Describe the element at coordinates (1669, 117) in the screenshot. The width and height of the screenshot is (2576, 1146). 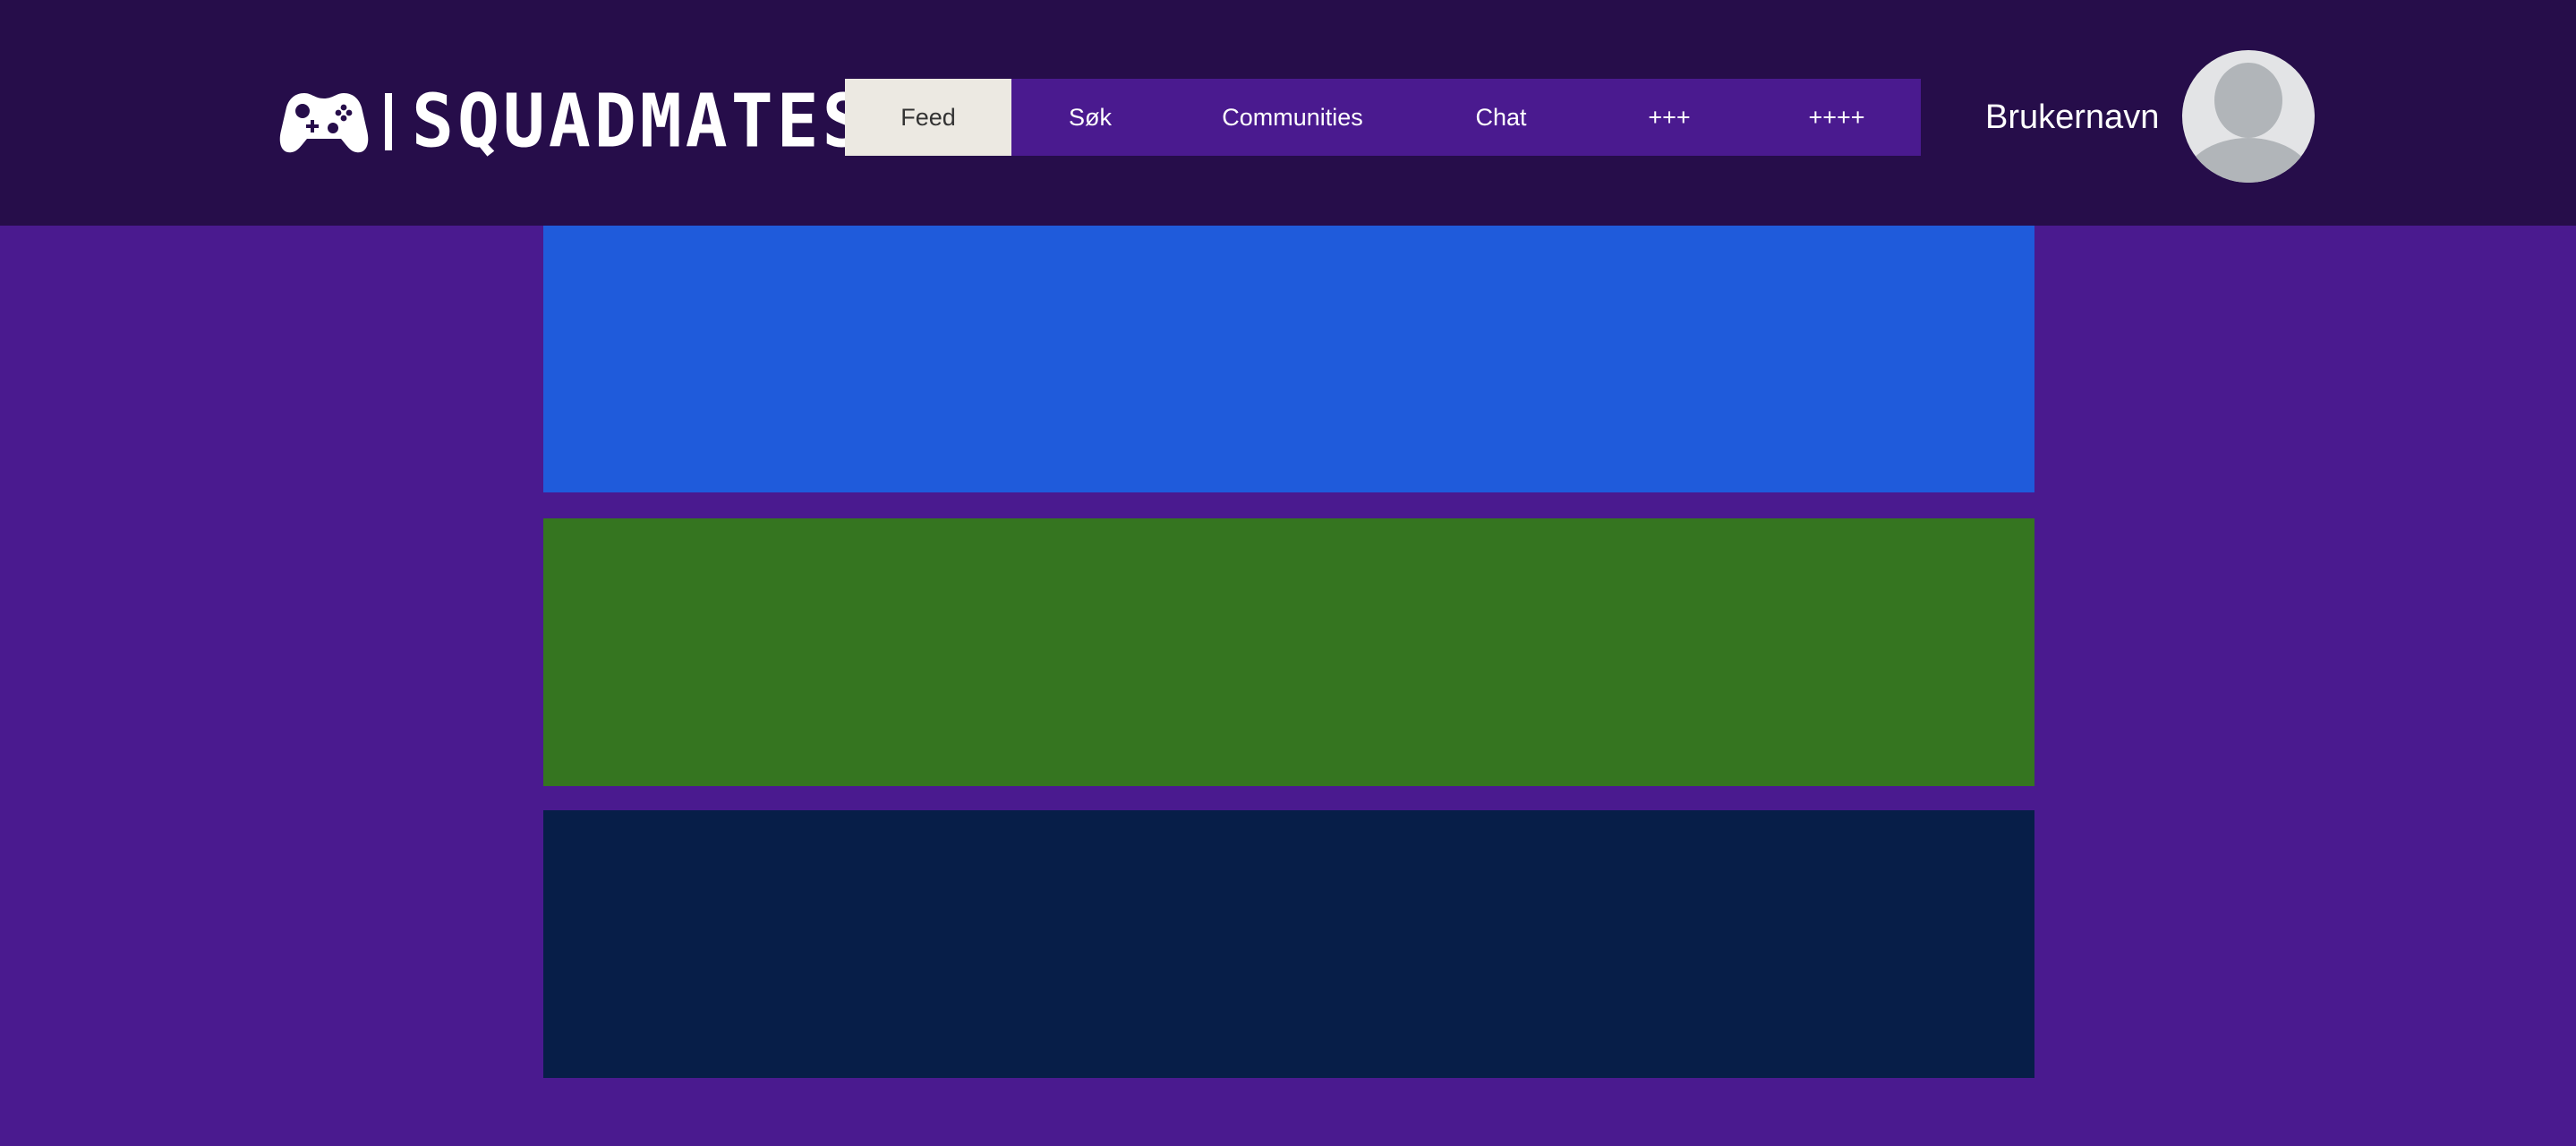
I see `nav-item-plus-3: +++` at that location.